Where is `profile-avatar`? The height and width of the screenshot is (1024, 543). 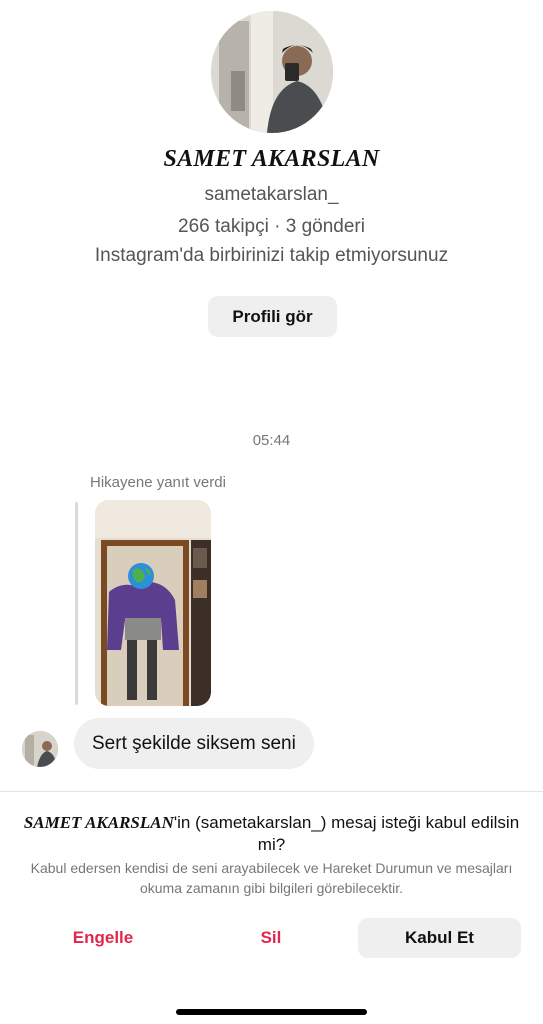
profile-avatar is located at coordinates (272, 72).